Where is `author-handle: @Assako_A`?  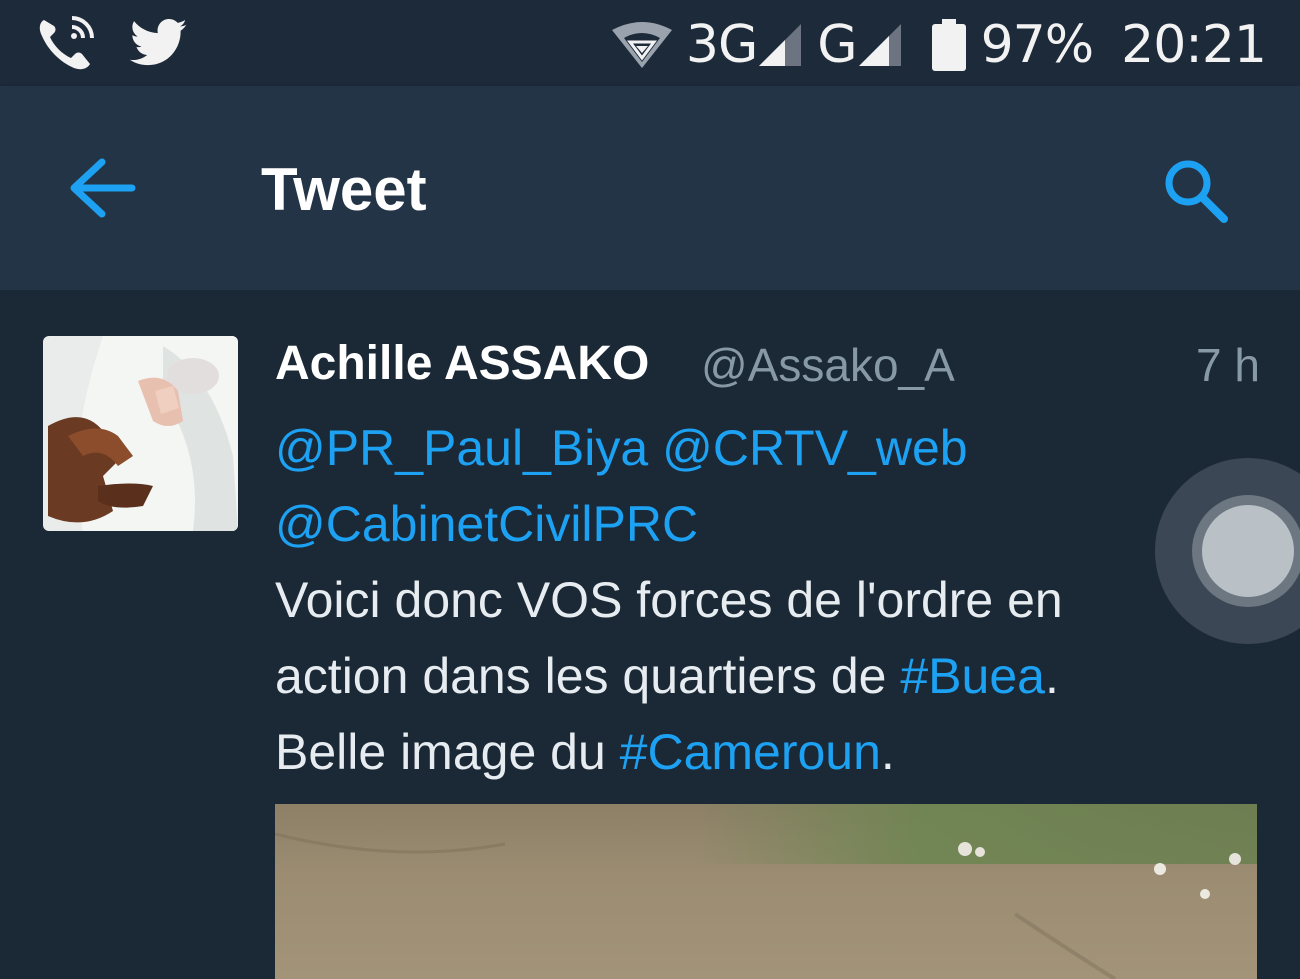
author-handle: @Assako_A is located at coordinates (828, 365).